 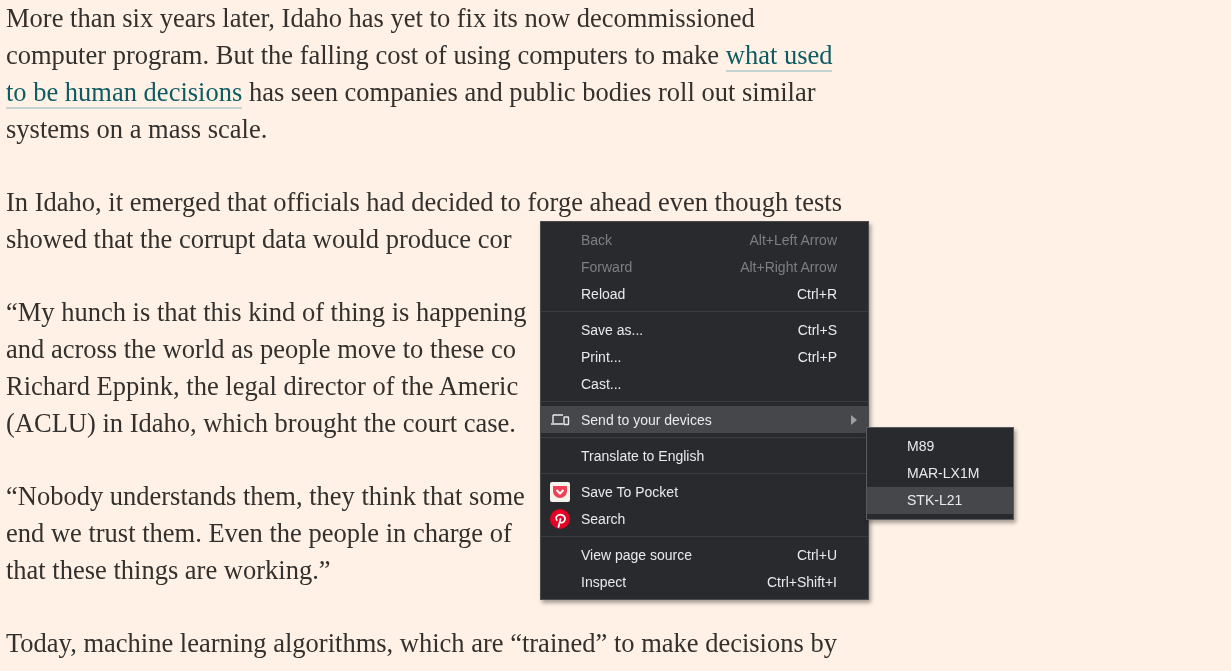 I want to click on menu-item: Translate to English, so click(x=704, y=455).